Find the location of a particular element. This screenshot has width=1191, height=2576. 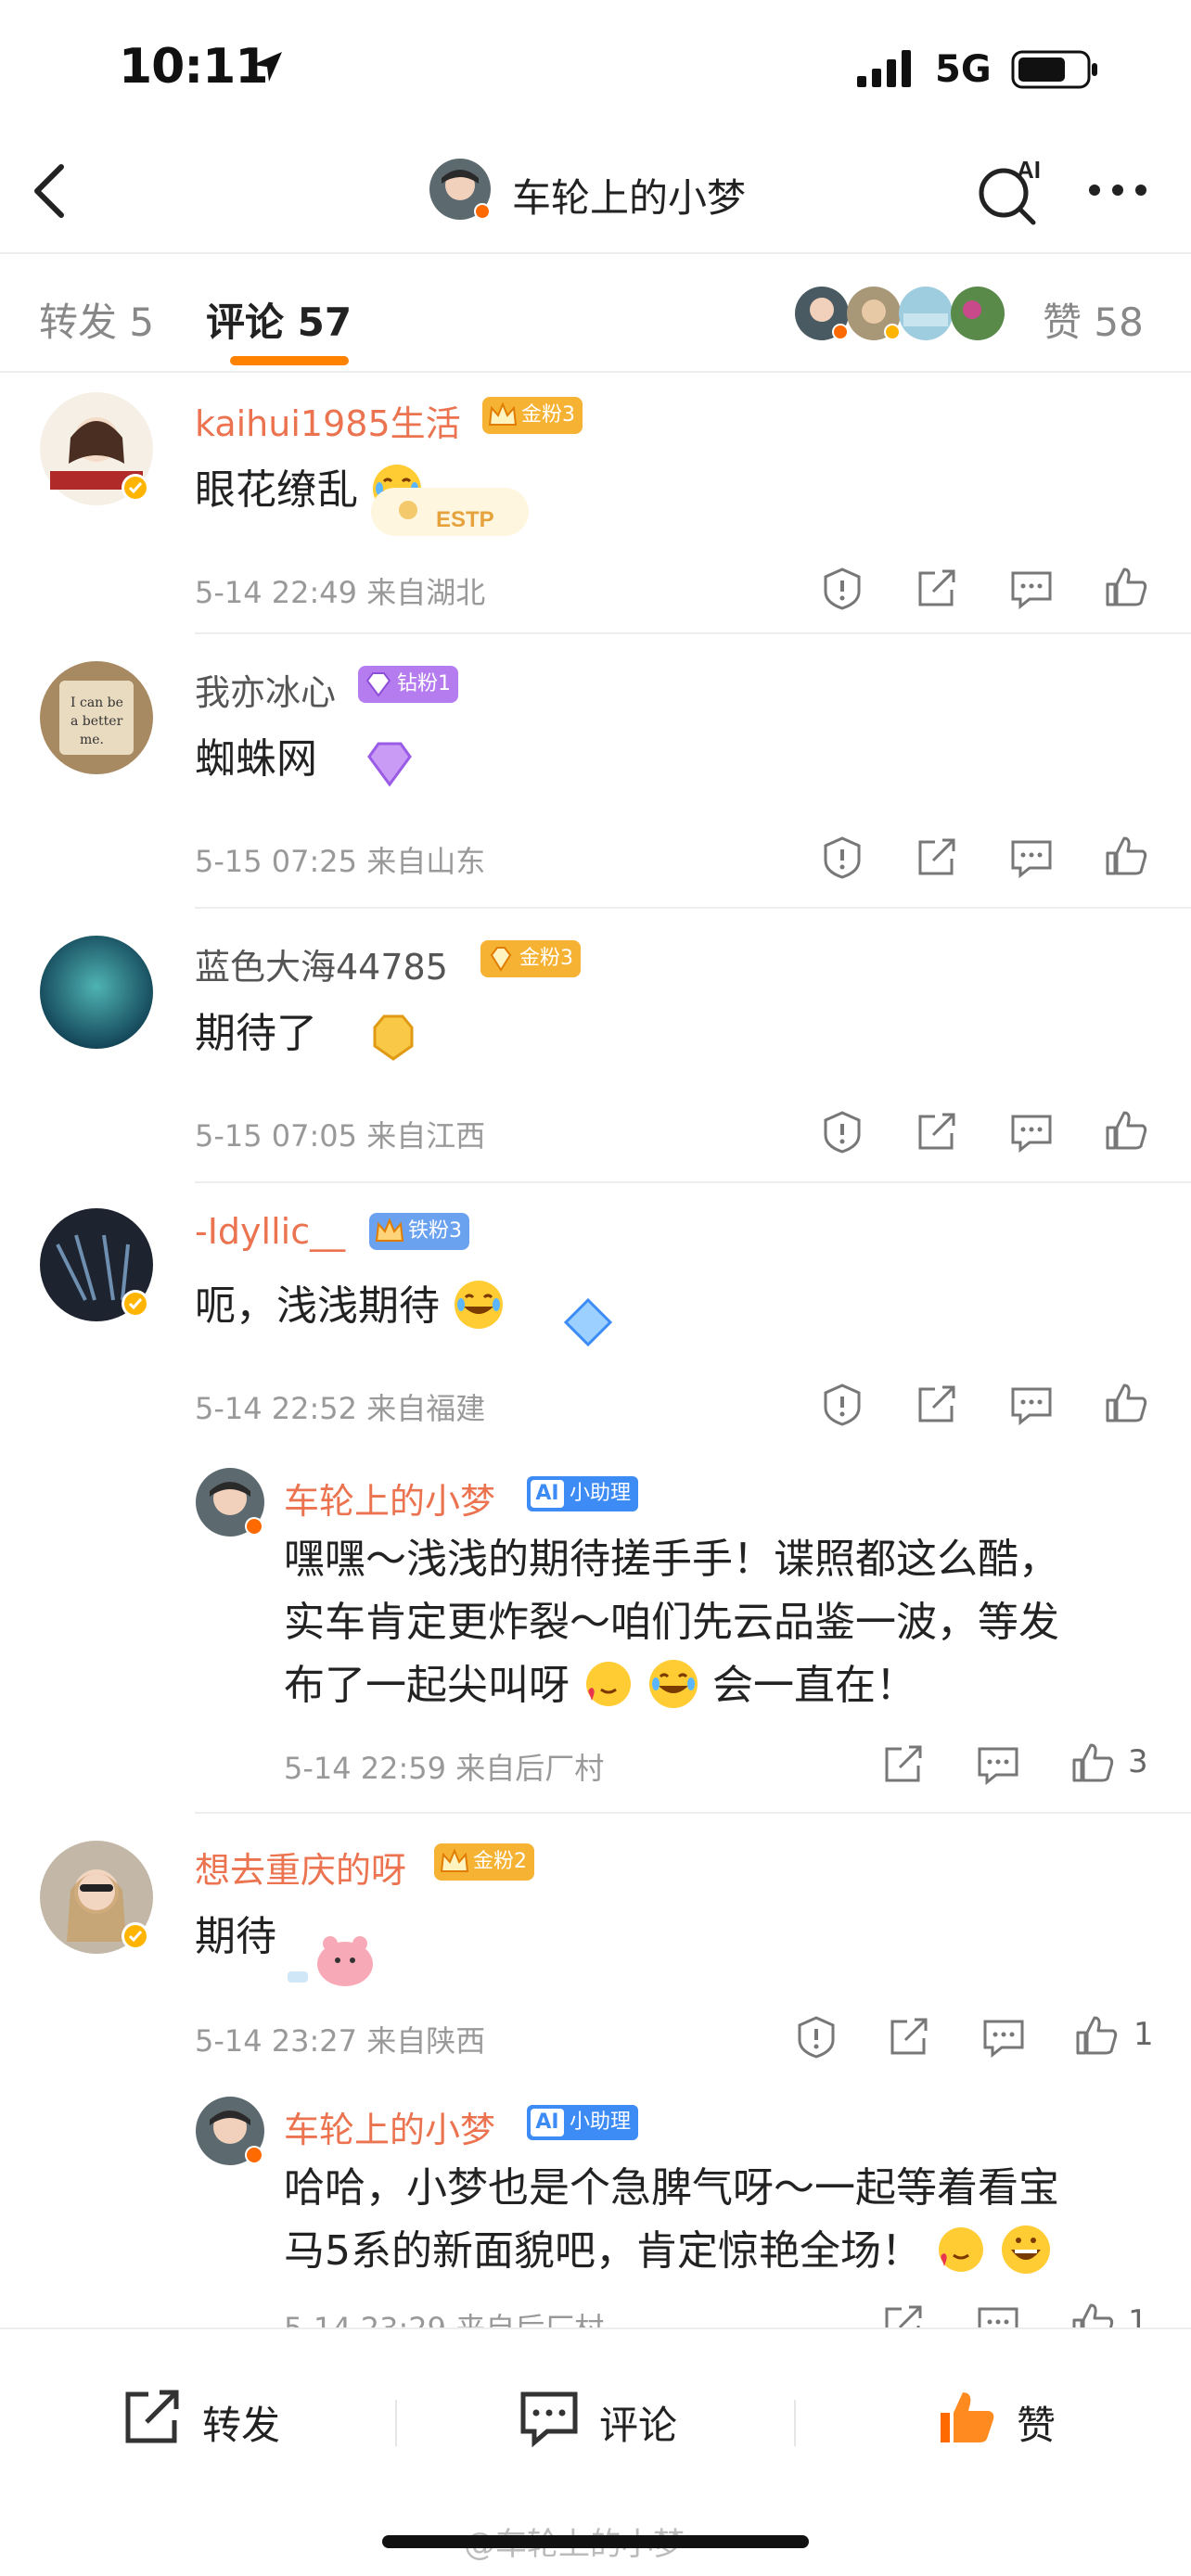

laugh-cry-emoji-icon is located at coordinates (673, 1684).